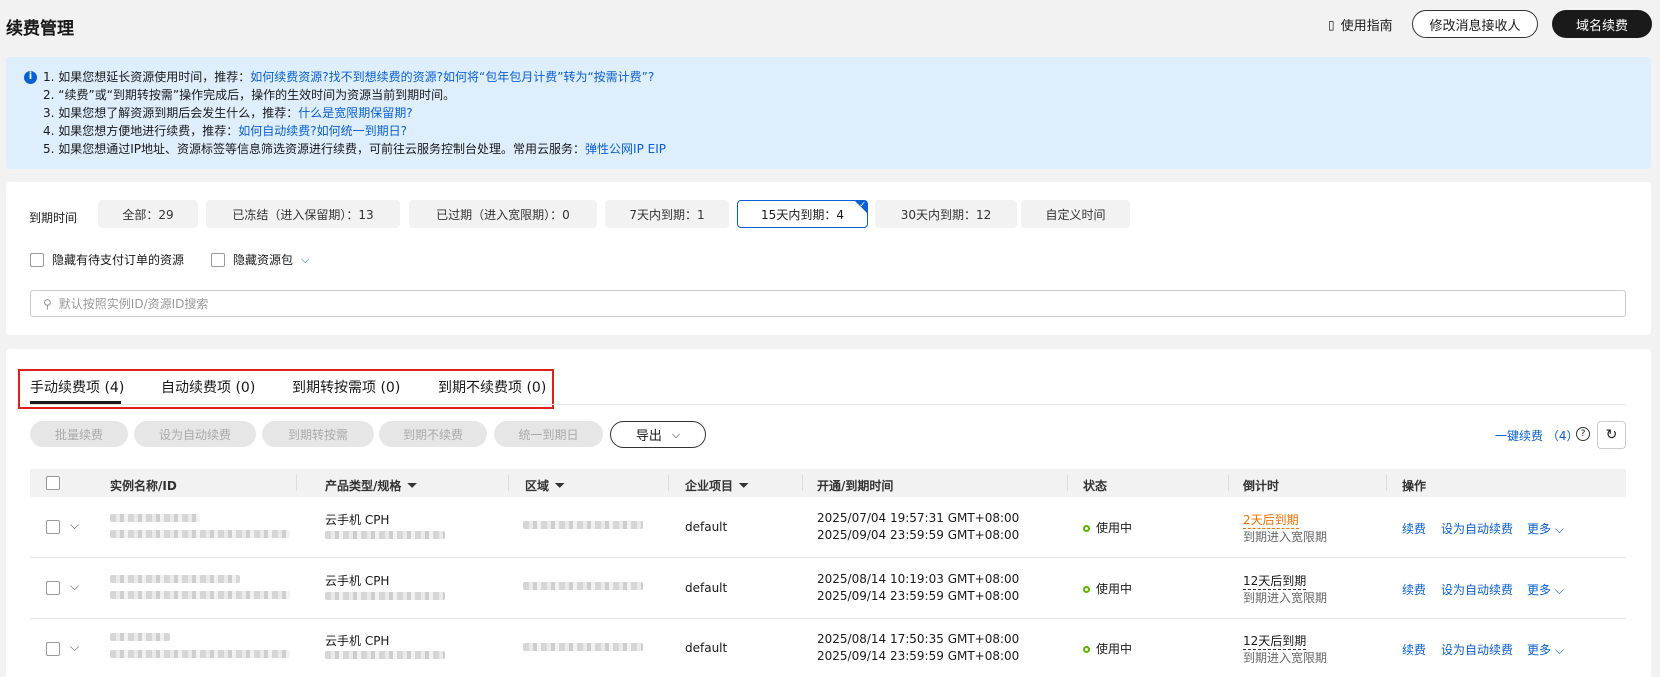 The image size is (1660, 677). What do you see at coordinates (362, 131) in the screenshot?
I see `link-unify-date: 如何统一到期日?` at bounding box center [362, 131].